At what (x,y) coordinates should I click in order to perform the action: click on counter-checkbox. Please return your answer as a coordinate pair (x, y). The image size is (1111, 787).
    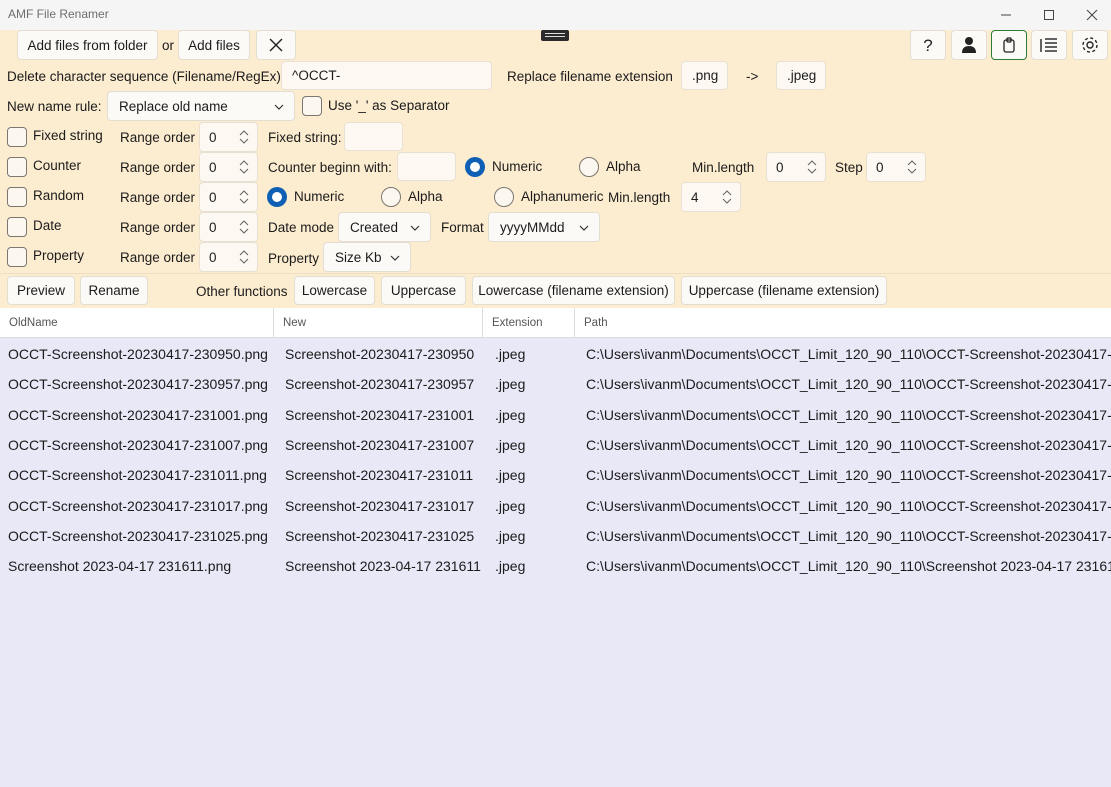
    Looking at the image, I should click on (17, 167).